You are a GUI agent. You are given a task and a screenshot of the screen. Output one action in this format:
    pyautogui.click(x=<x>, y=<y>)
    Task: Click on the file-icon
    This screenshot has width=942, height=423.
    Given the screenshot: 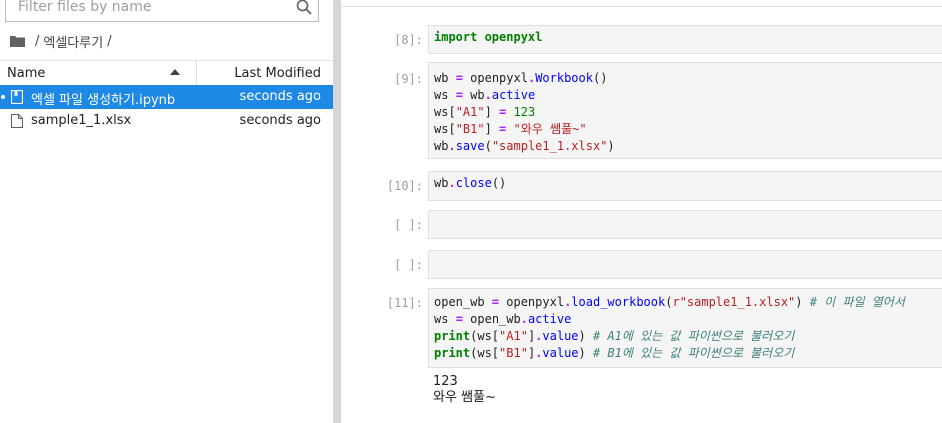 What is the action you would take?
    pyautogui.click(x=17, y=121)
    